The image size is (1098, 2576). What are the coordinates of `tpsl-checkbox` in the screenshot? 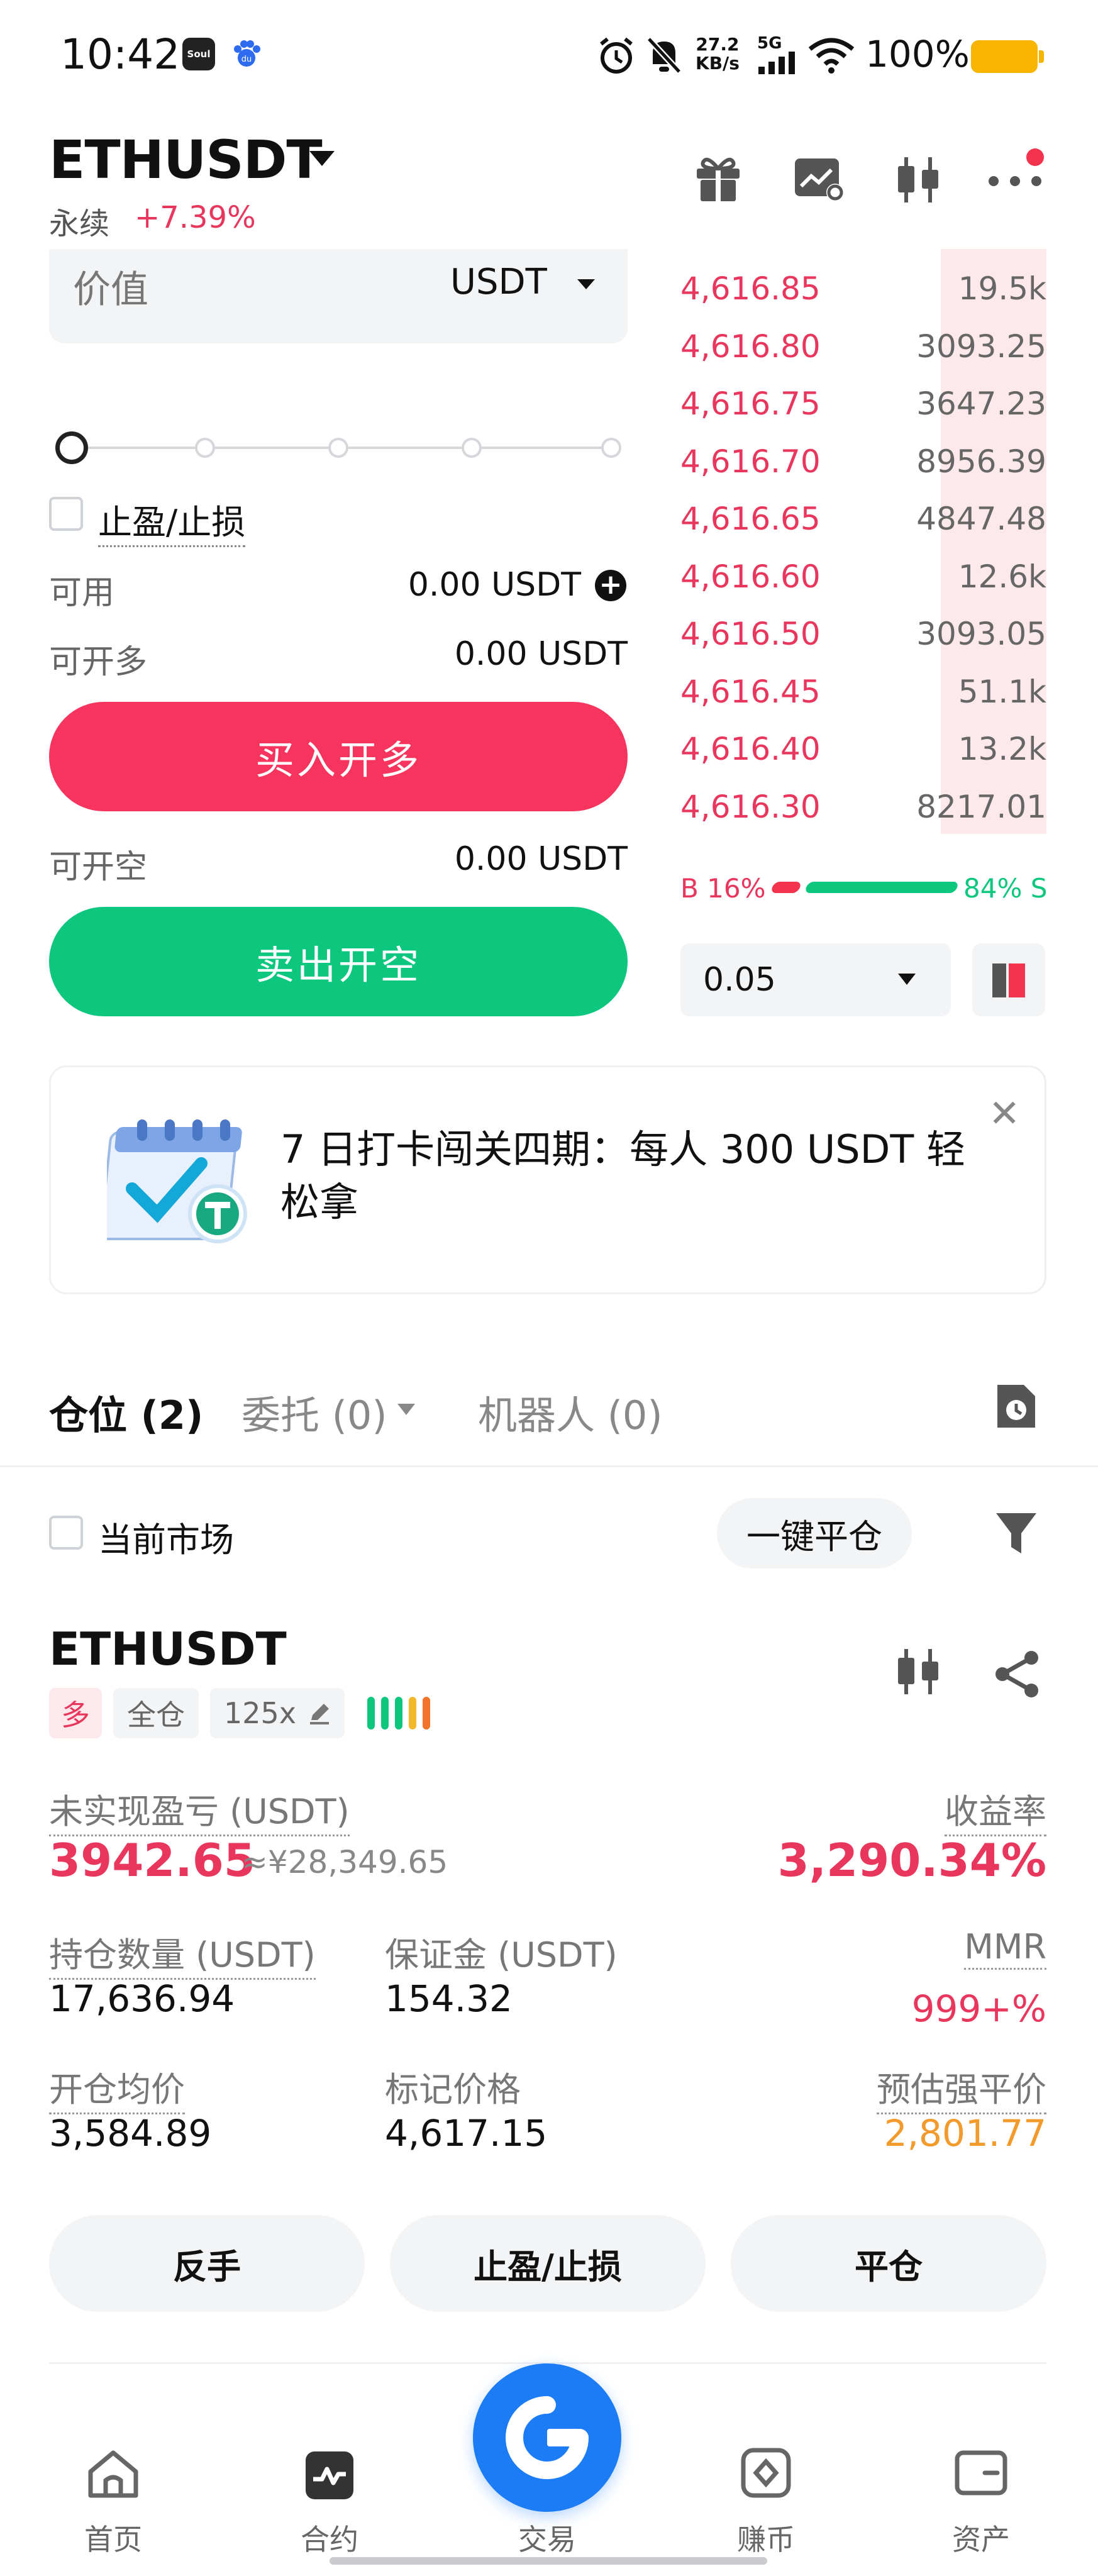 It's located at (66, 514).